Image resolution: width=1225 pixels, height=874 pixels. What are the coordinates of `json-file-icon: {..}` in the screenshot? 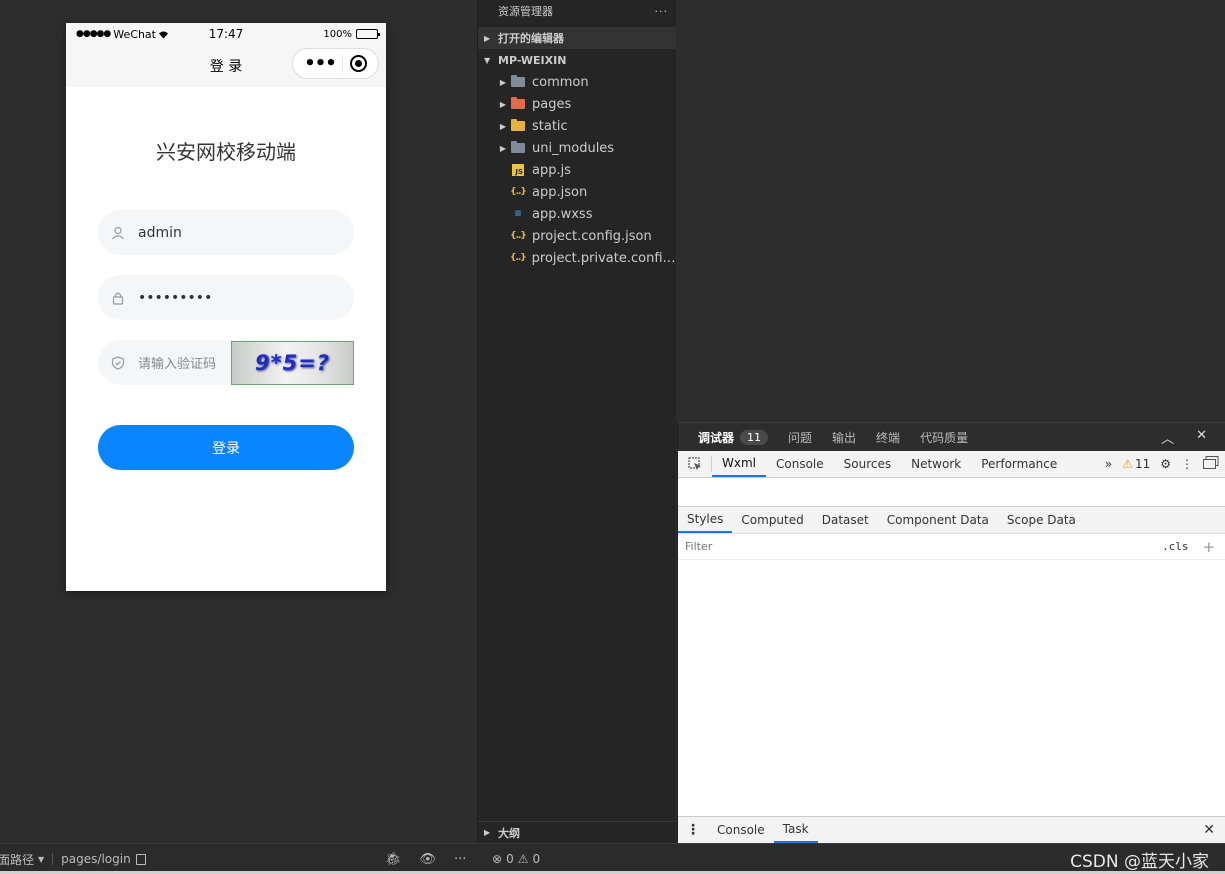 It's located at (518, 258).